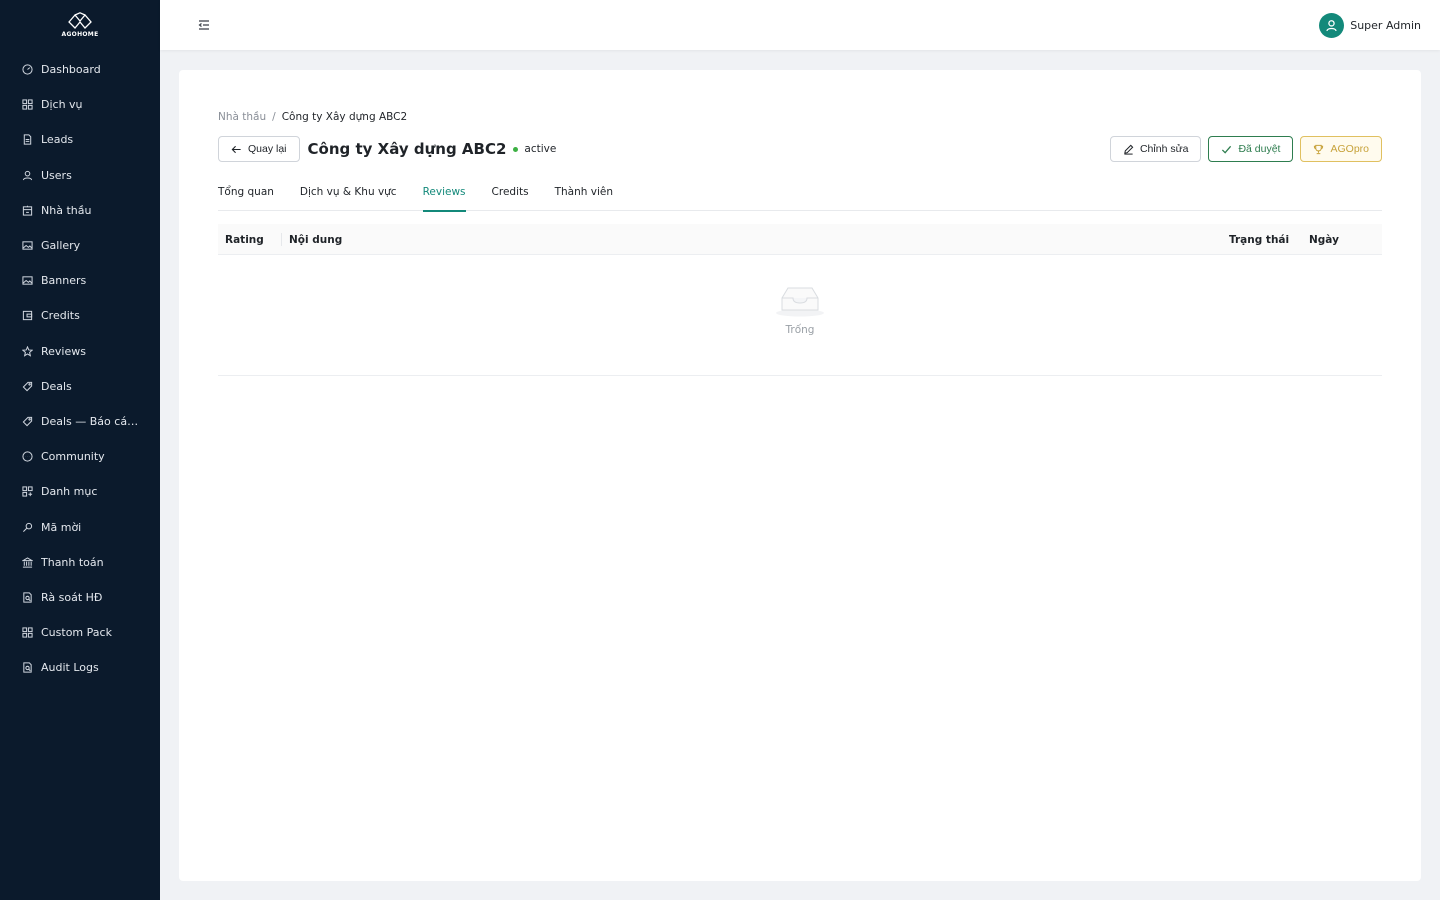  I want to click on sidebar-item-users: Users, so click(80, 175).